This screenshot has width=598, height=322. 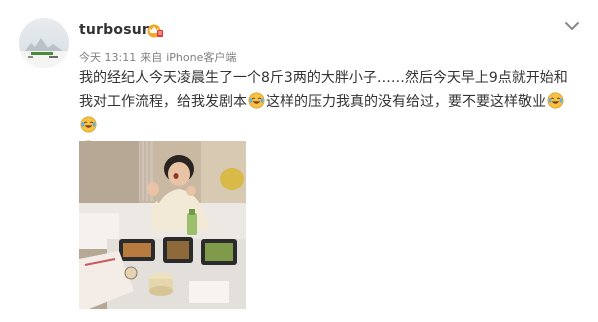 I want to click on avatar, so click(x=44, y=43).